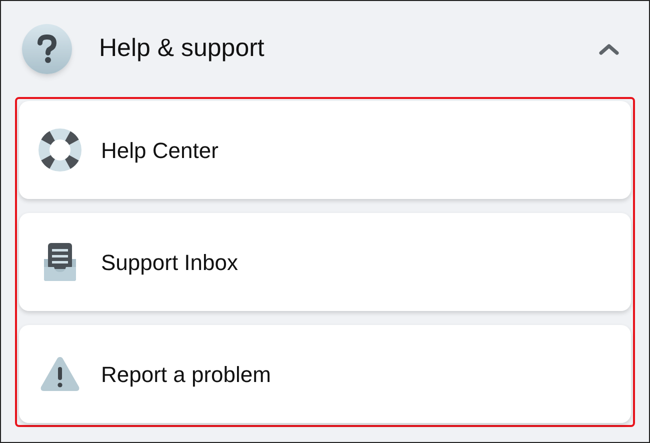 This screenshot has width=650, height=443. Describe the element at coordinates (60, 150) in the screenshot. I see `lifebuoy-icon` at that location.